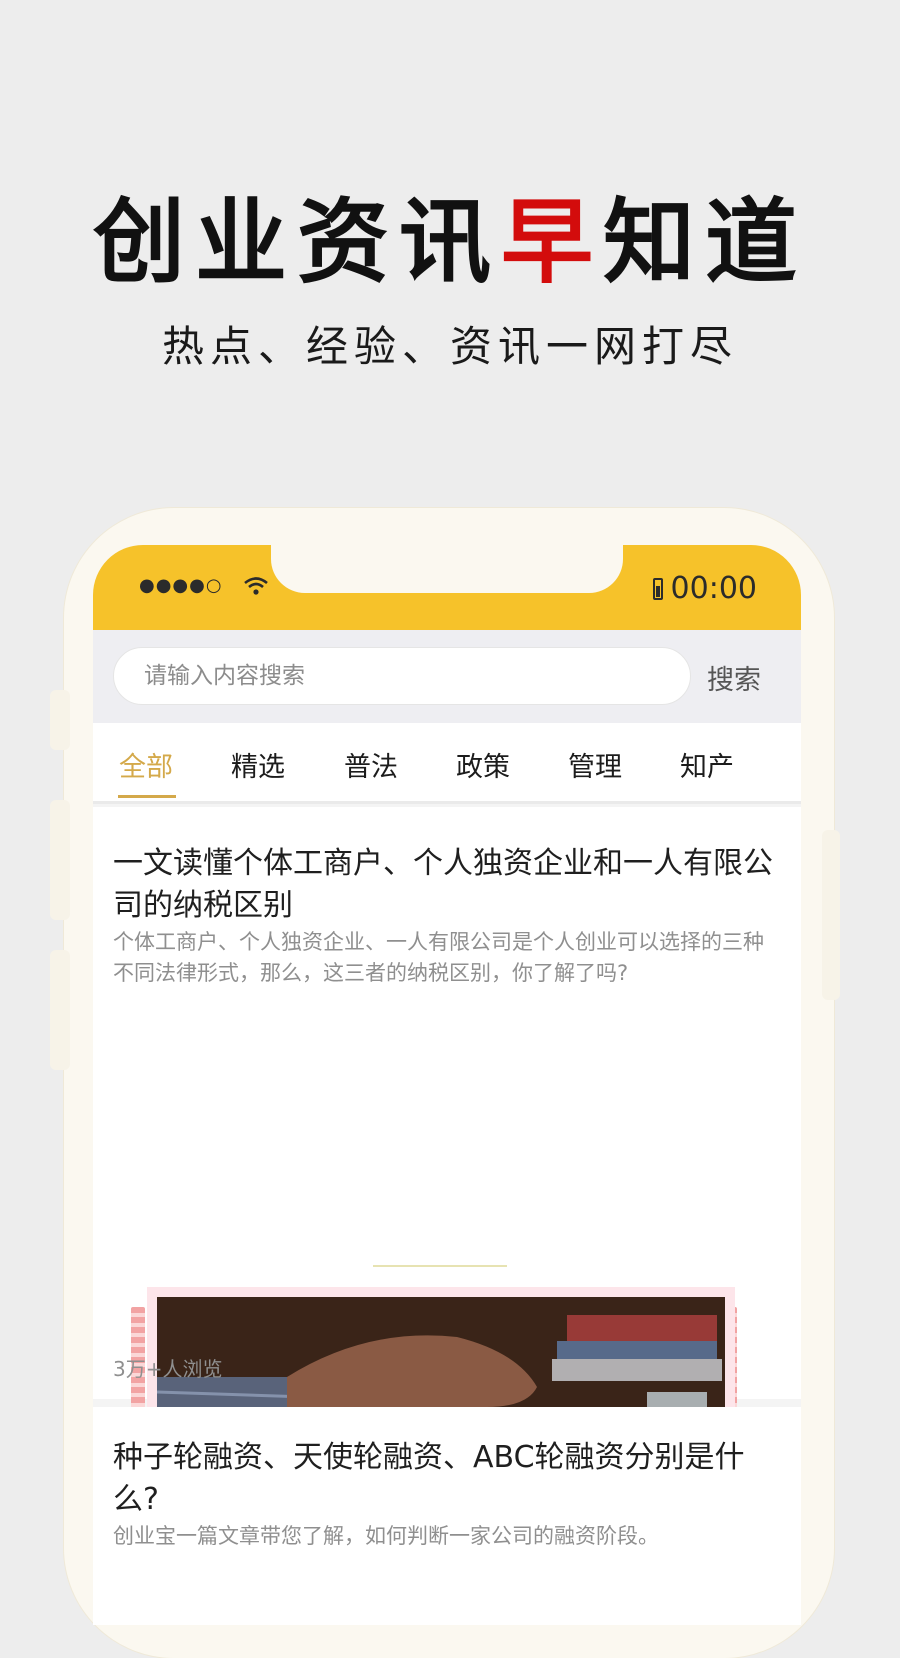 This screenshot has width=900, height=1658. I want to click on status-right: 00:00, so click(704, 588).